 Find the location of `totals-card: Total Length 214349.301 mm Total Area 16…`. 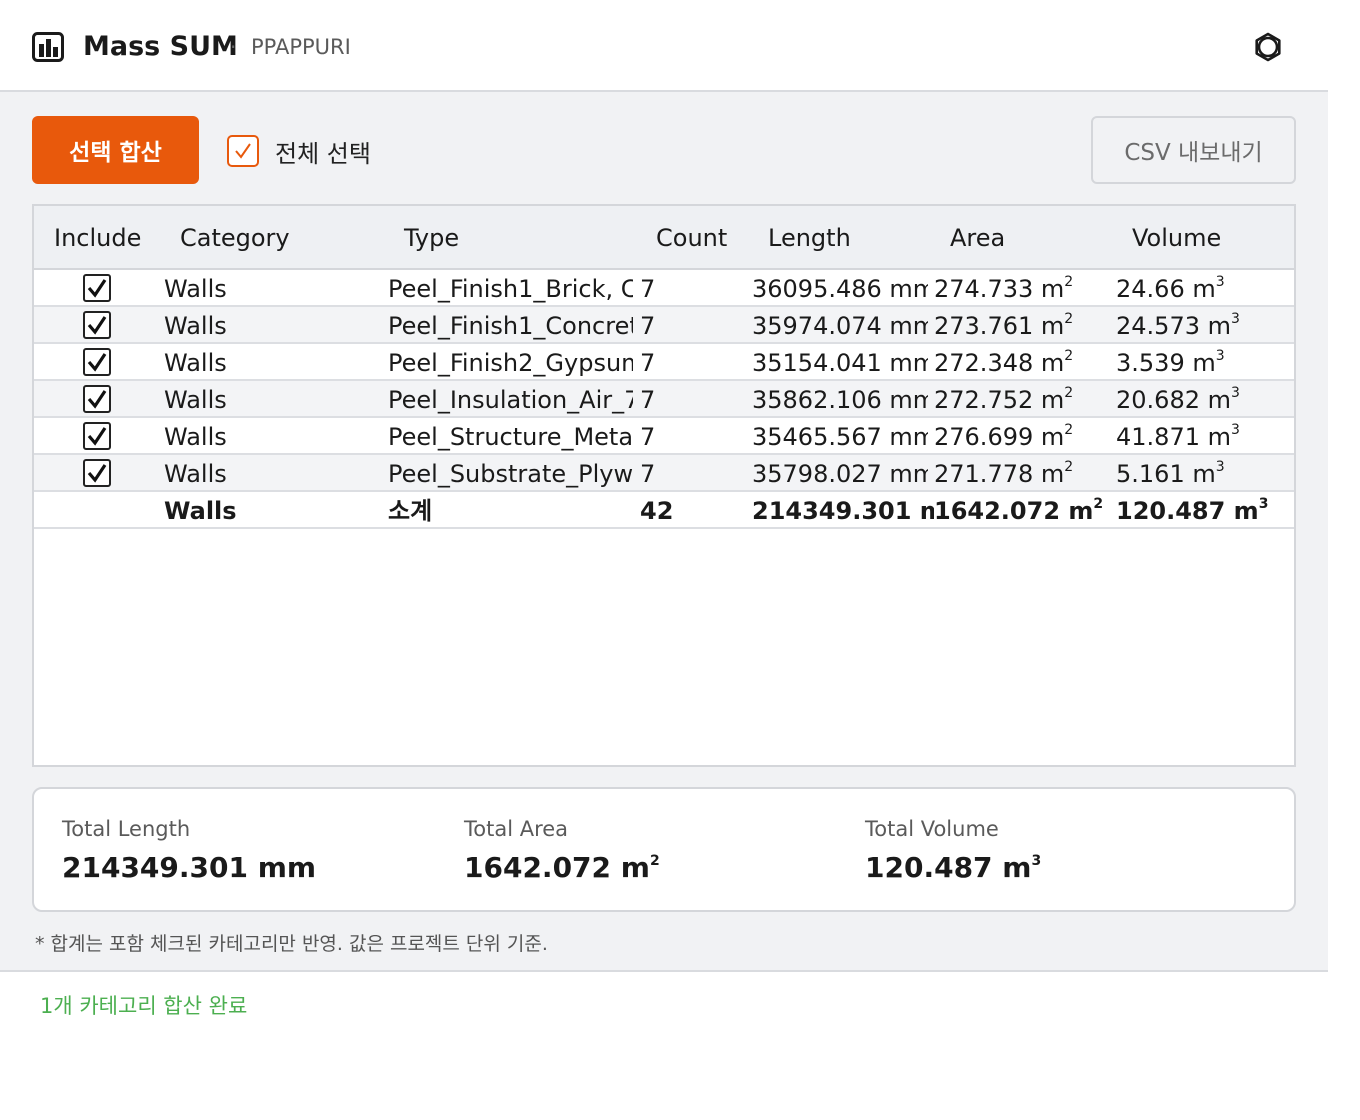

totals-card: Total Length 214349.301 mm Total Area 16… is located at coordinates (664, 849).